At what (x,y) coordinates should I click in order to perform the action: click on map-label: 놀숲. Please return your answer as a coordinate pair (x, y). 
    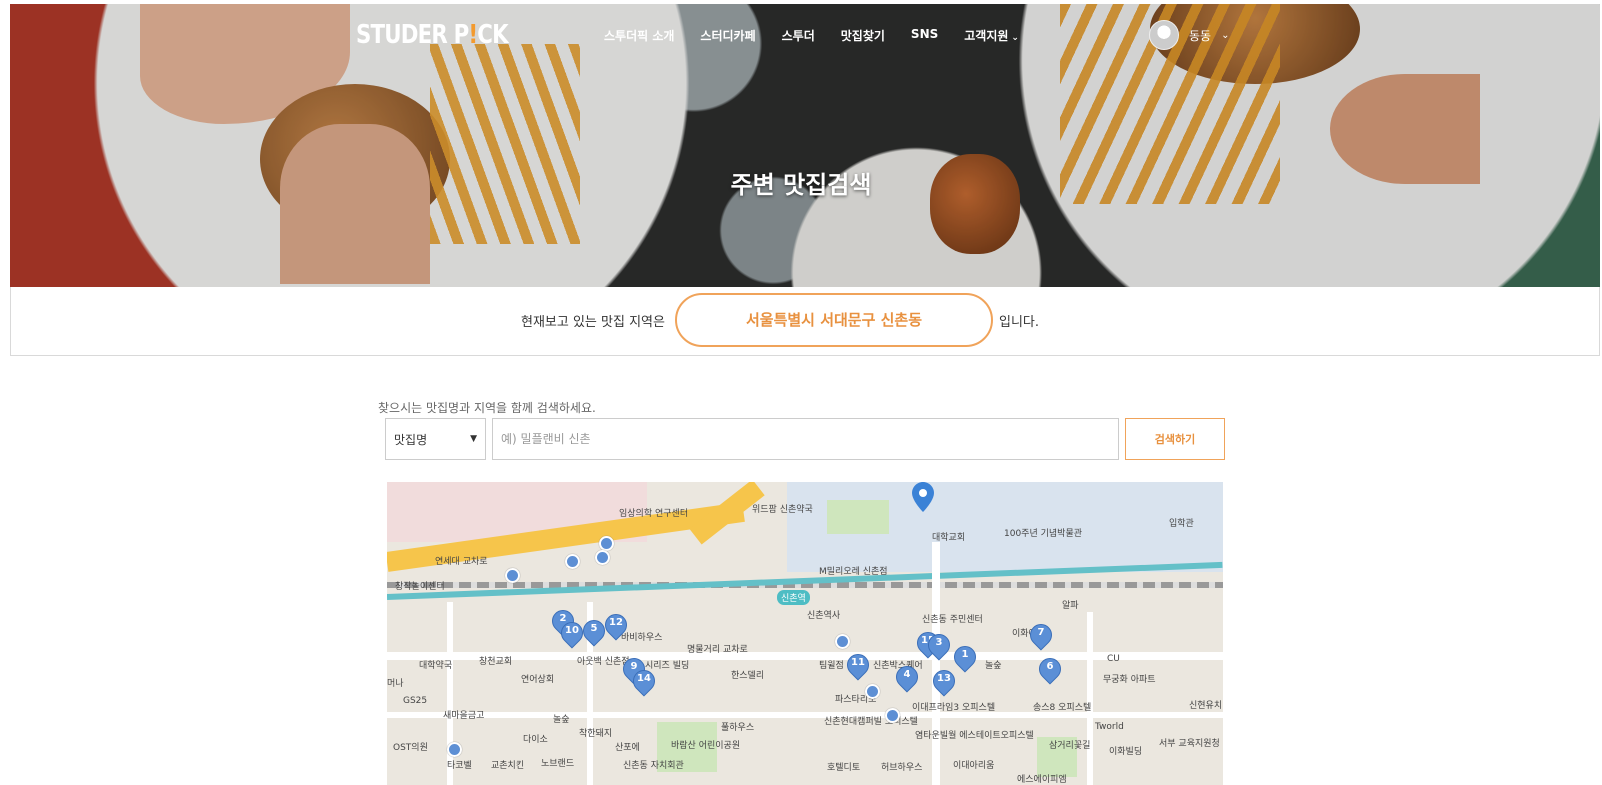
    Looking at the image, I should click on (561, 720).